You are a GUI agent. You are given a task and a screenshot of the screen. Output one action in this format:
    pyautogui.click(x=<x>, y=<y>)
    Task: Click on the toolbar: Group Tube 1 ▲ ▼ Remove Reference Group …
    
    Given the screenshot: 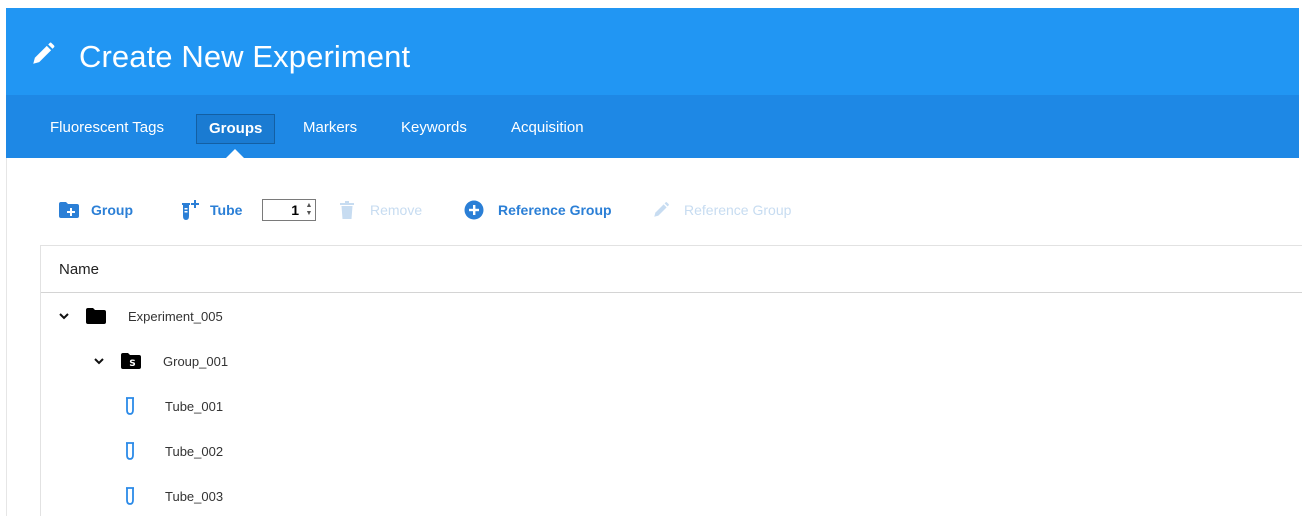 What is the action you would take?
    pyautogui.click(x=651, y=210)
    